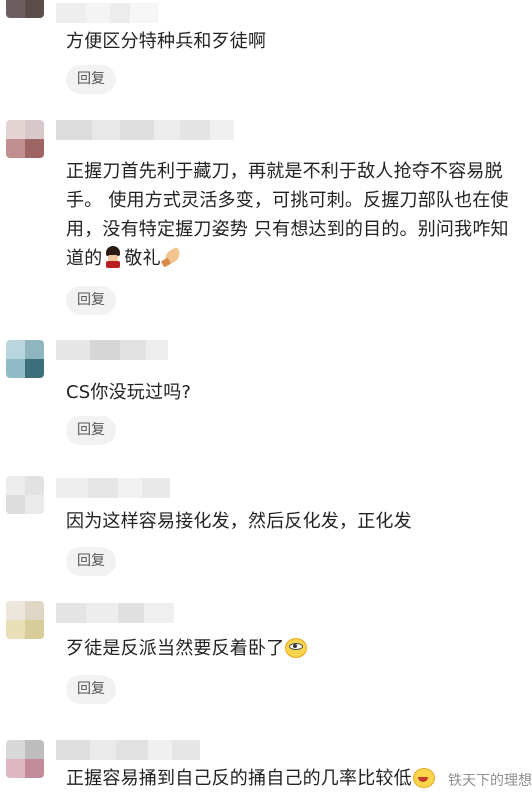 The width and height of the screenshot is (532, 795). I want to click on smirk-emoji-icon, so click(296, 647).